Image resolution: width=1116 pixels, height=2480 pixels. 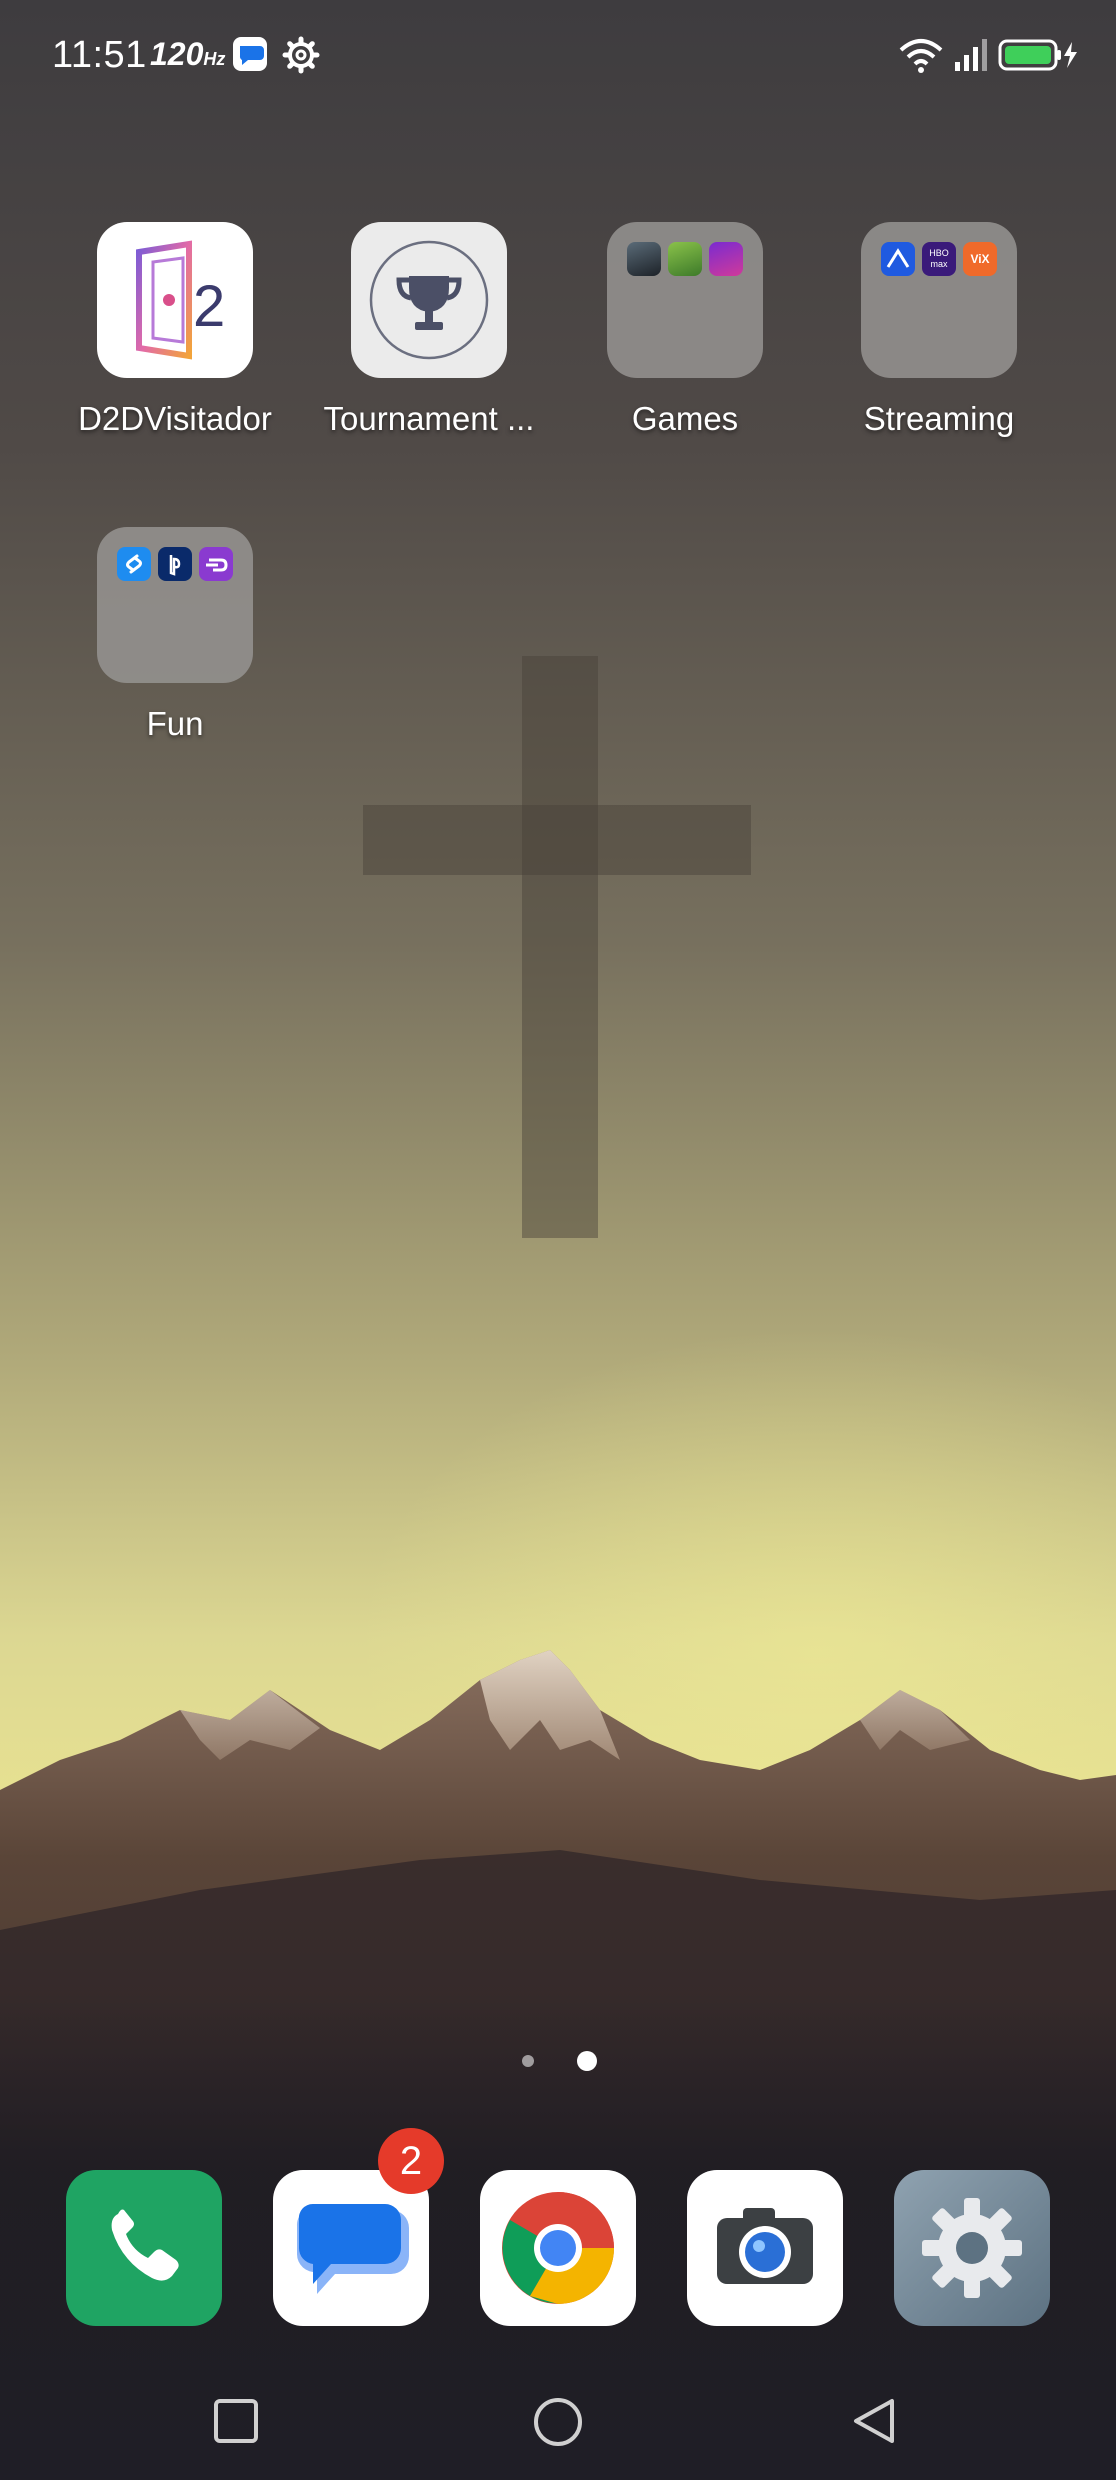 I want to click on page-dot, so click(x=528, y=2061).